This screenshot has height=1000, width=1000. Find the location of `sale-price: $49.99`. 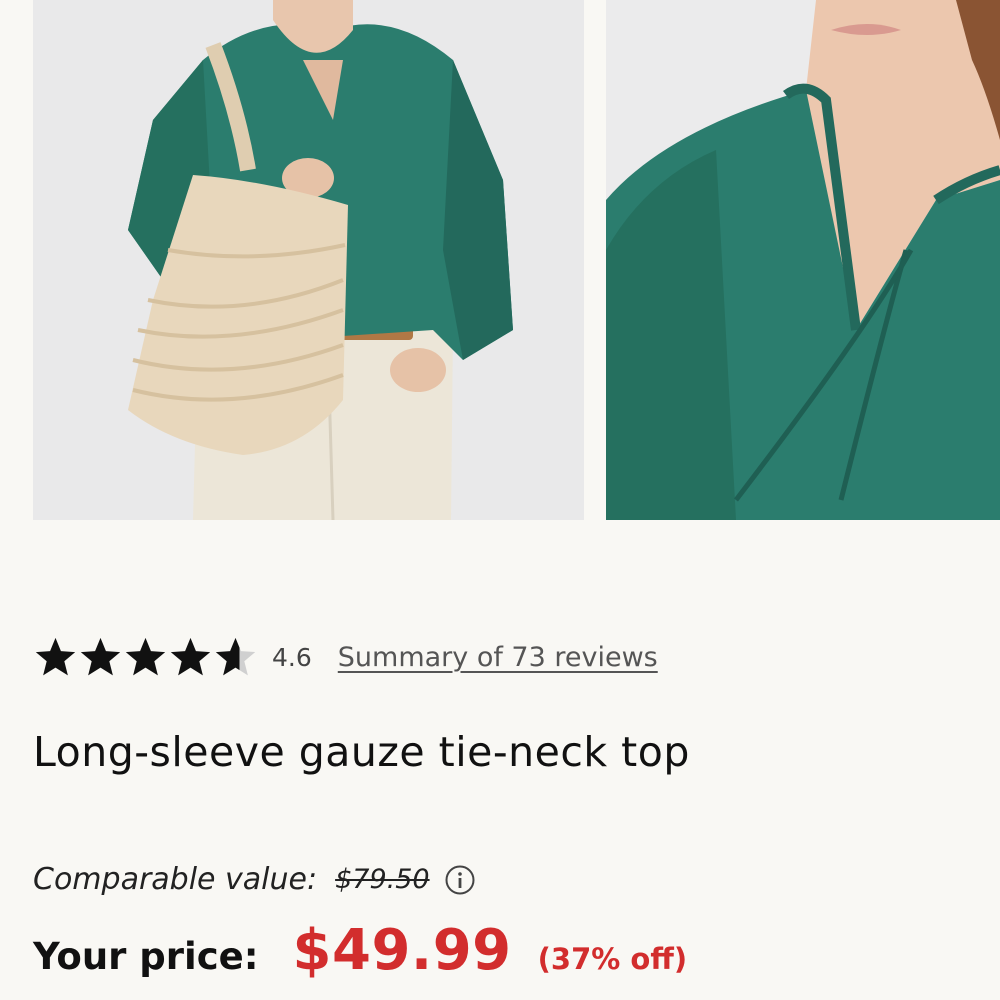

sale-price: $49.99 is located at coordinates (402, 950).